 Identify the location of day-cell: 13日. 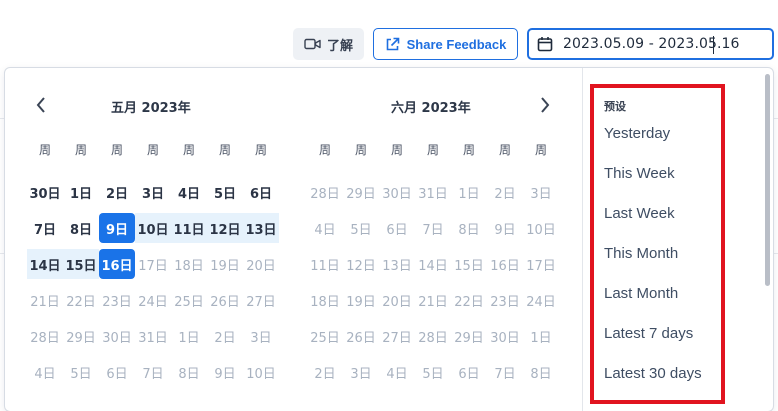
(397, 264).